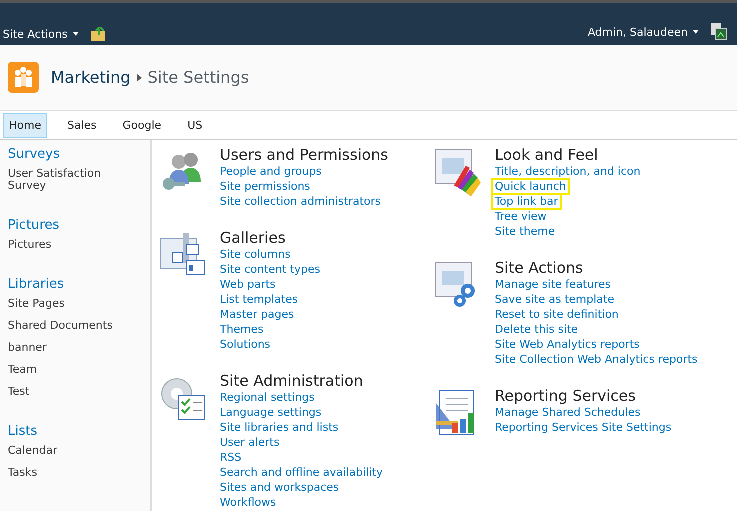 This screenshot has height=511, width=737. I want to click on settings-link: Manage site features, so click(553, 284).